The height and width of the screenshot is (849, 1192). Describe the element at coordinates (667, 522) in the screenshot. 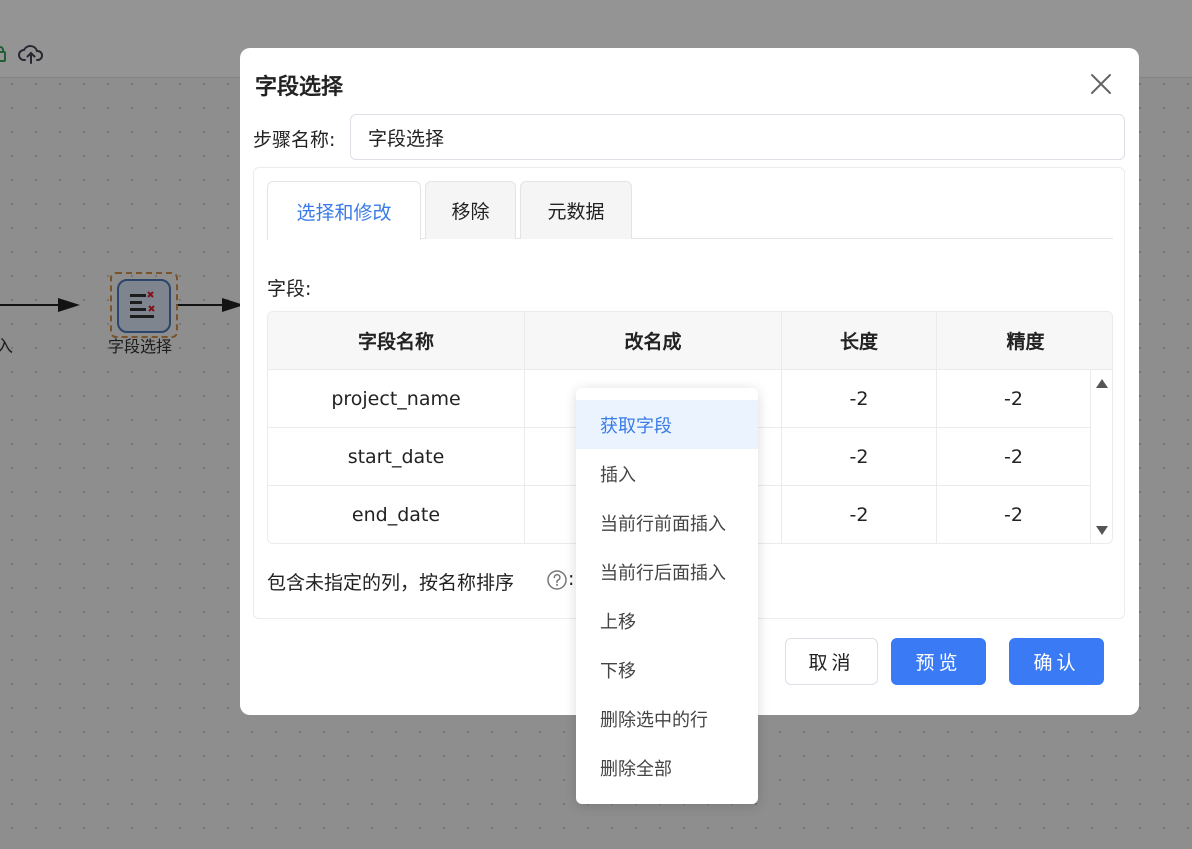

I see `menu-item-insert-before: 当前行前面插入` at that location.